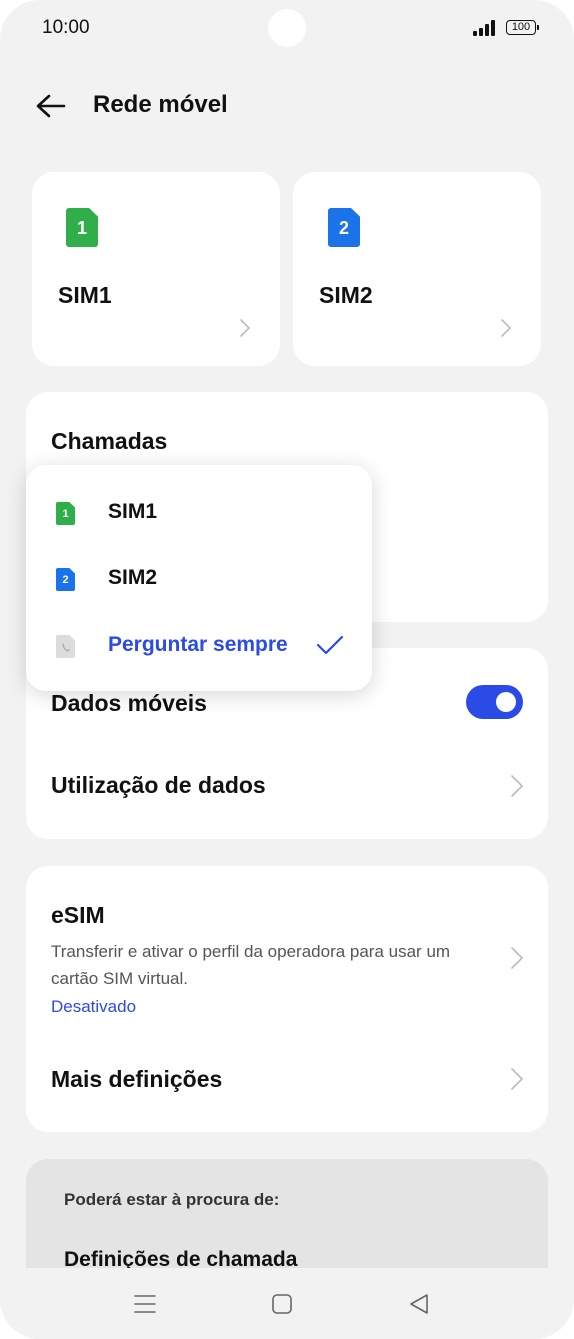  I want to click on mobile-data-label: Dados móveis, so click(129, 703).